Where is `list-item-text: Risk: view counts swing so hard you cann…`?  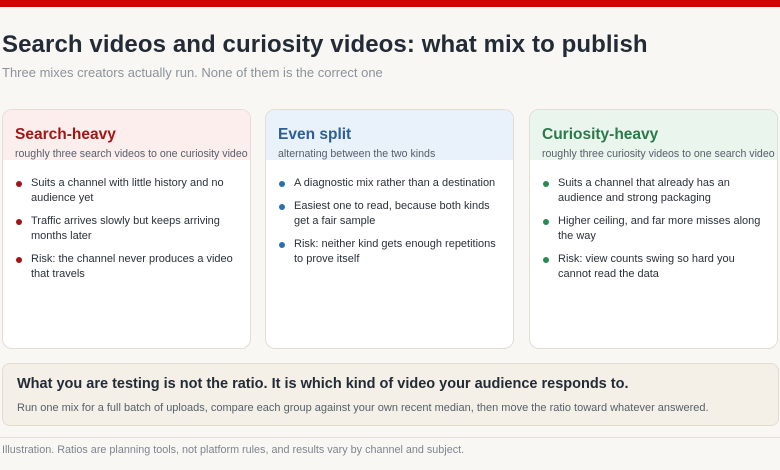
list-item-text: Risk: view counts swing so hard you cann… is located at coordinates (646, 266).